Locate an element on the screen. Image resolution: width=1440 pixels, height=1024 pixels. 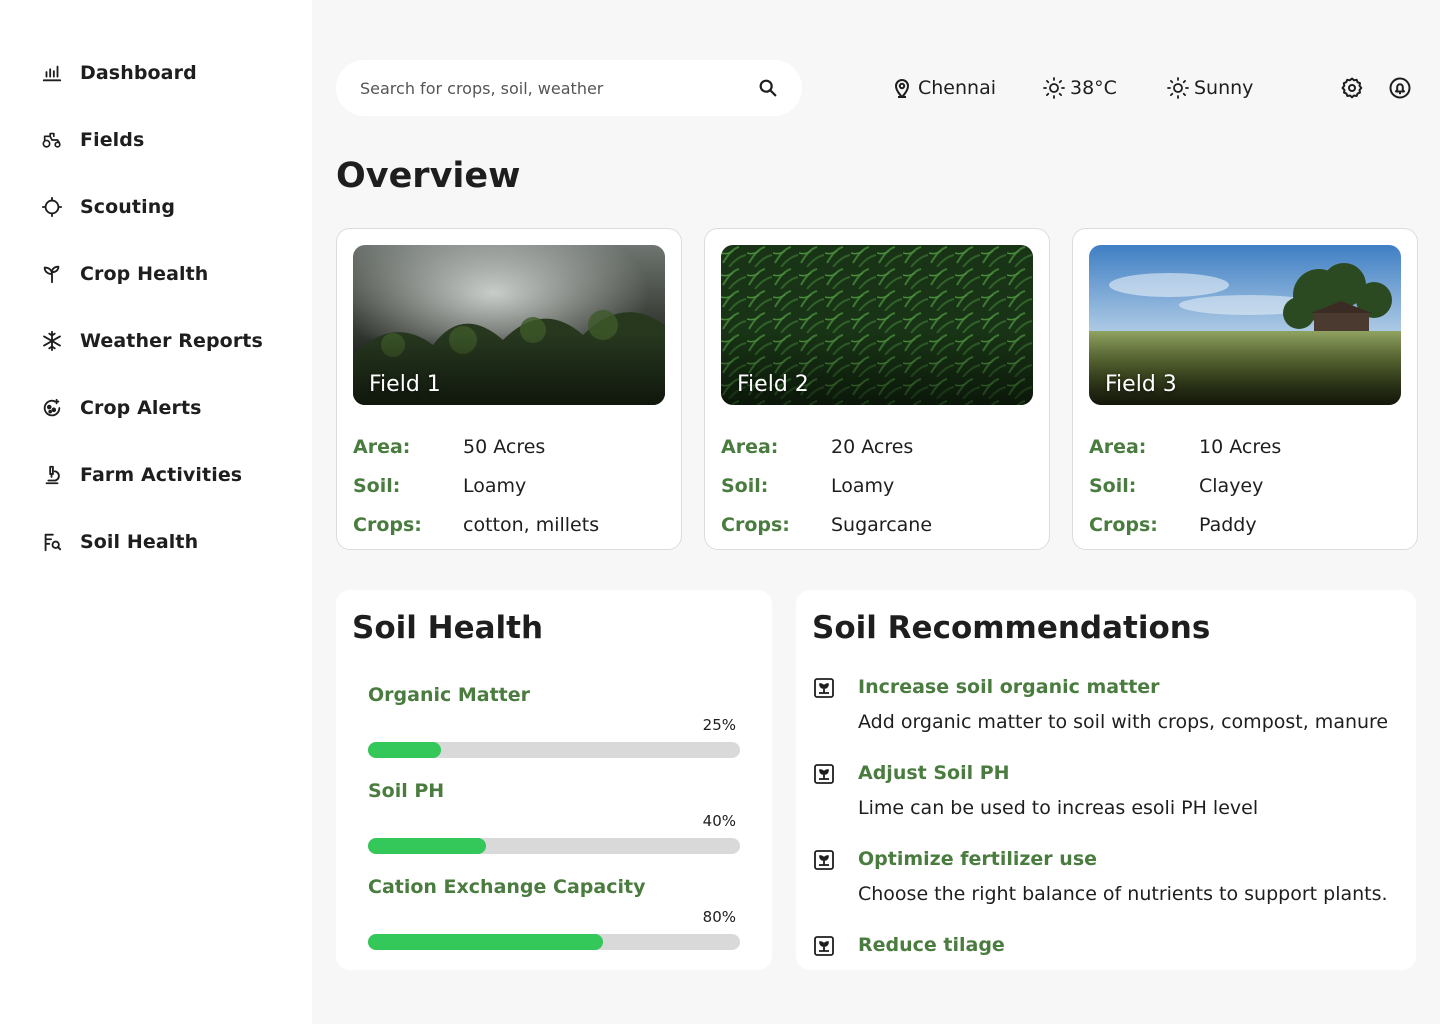
condition-text: Sunny is located at coordinates (1224, 88).